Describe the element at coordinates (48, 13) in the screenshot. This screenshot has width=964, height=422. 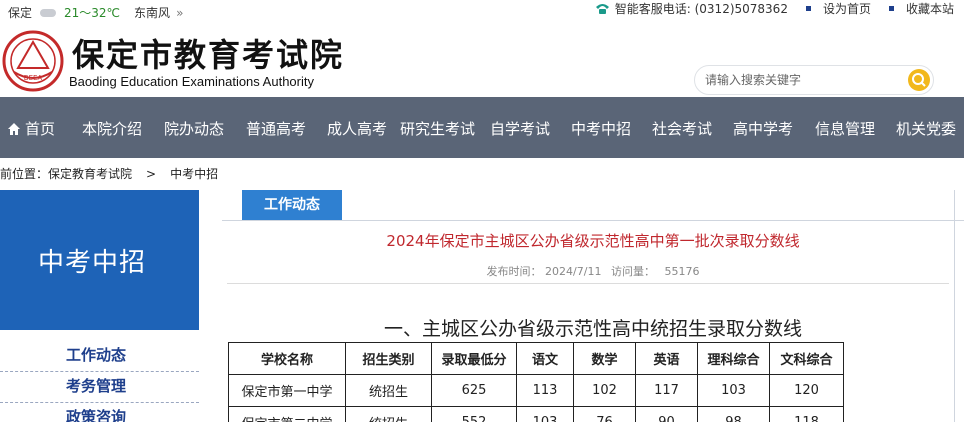
I see `cloud-icon` at that location.